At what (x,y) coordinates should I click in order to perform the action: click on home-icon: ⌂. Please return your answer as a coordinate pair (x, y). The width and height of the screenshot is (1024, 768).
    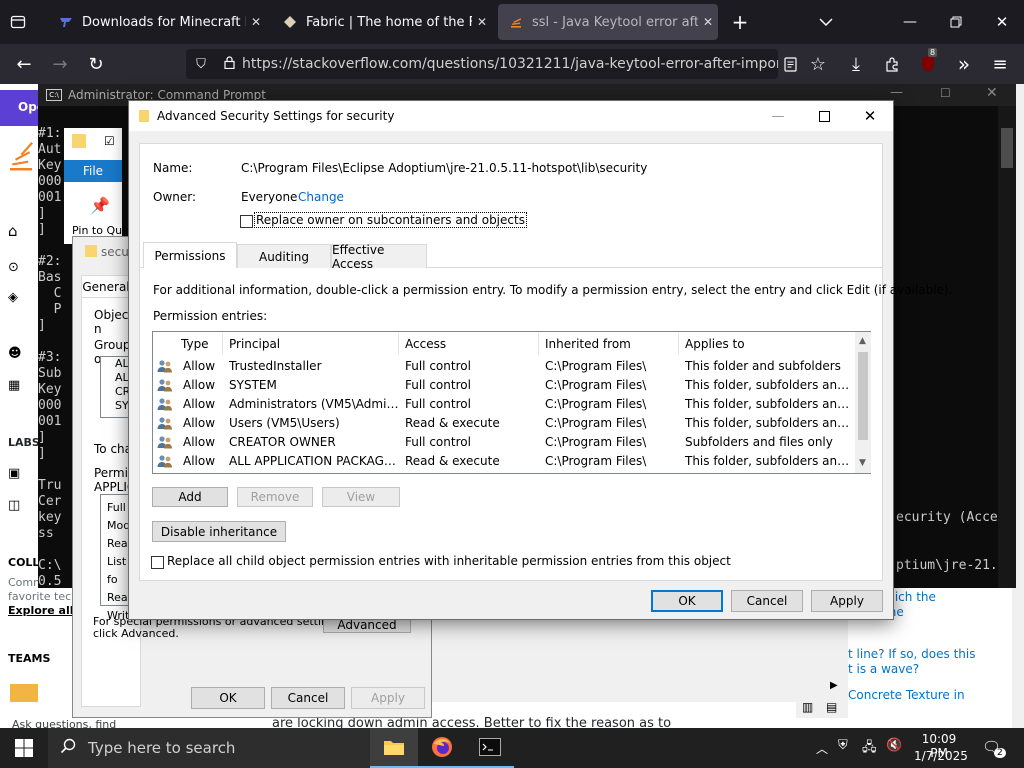
    Looking at the image, I should click on (13, 231).